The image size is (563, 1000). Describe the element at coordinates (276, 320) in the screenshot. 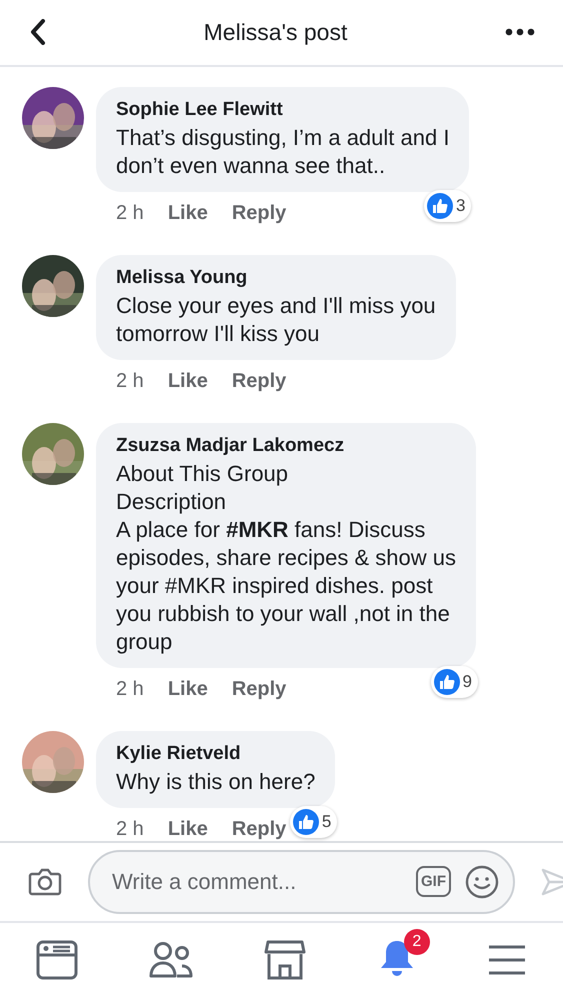

I see `comment-text: Close your eyes and I'll miss you tomorrow I'll kiss you` at that location.